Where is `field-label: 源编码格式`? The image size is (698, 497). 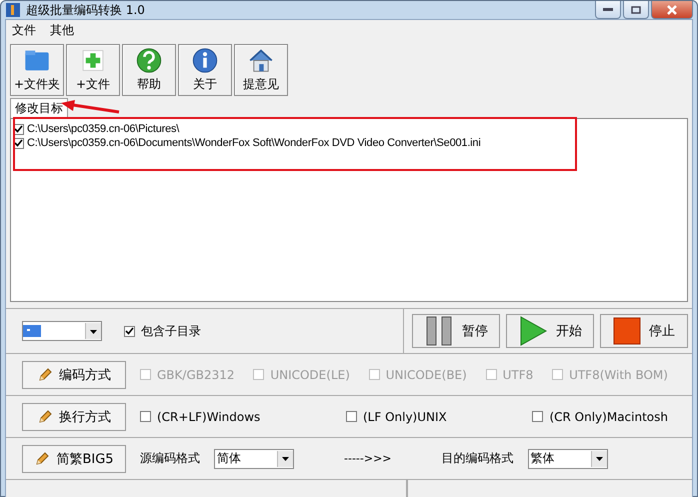
field-label: 源编码格式 is located at coordinates (170, 458).